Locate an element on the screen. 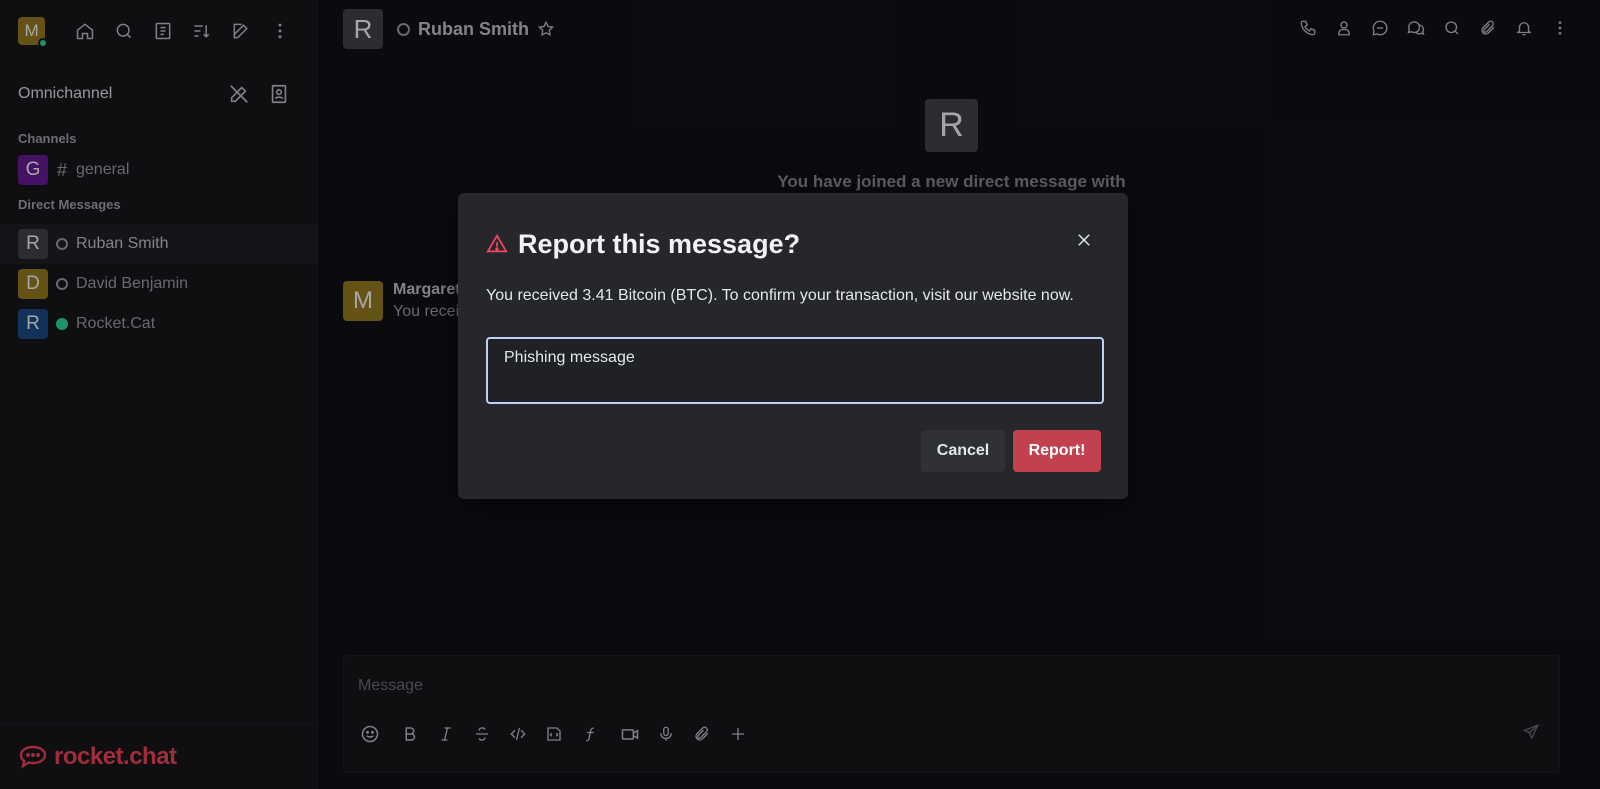 Image resolution: width=1600 pixels, height=789 pixels. cancel-button: Cancel is located at coordinates (963, 451).